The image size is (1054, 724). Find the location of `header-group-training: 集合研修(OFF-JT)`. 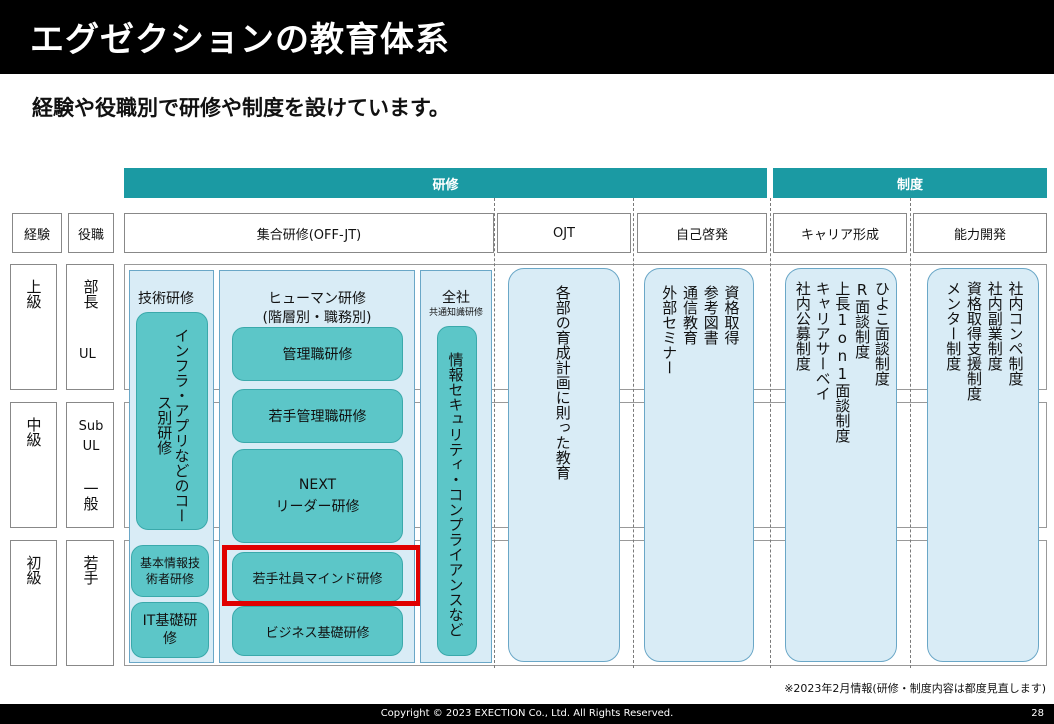

header-group-training: 集合研修(OFF-JT) is located at coordinates (309, 233).